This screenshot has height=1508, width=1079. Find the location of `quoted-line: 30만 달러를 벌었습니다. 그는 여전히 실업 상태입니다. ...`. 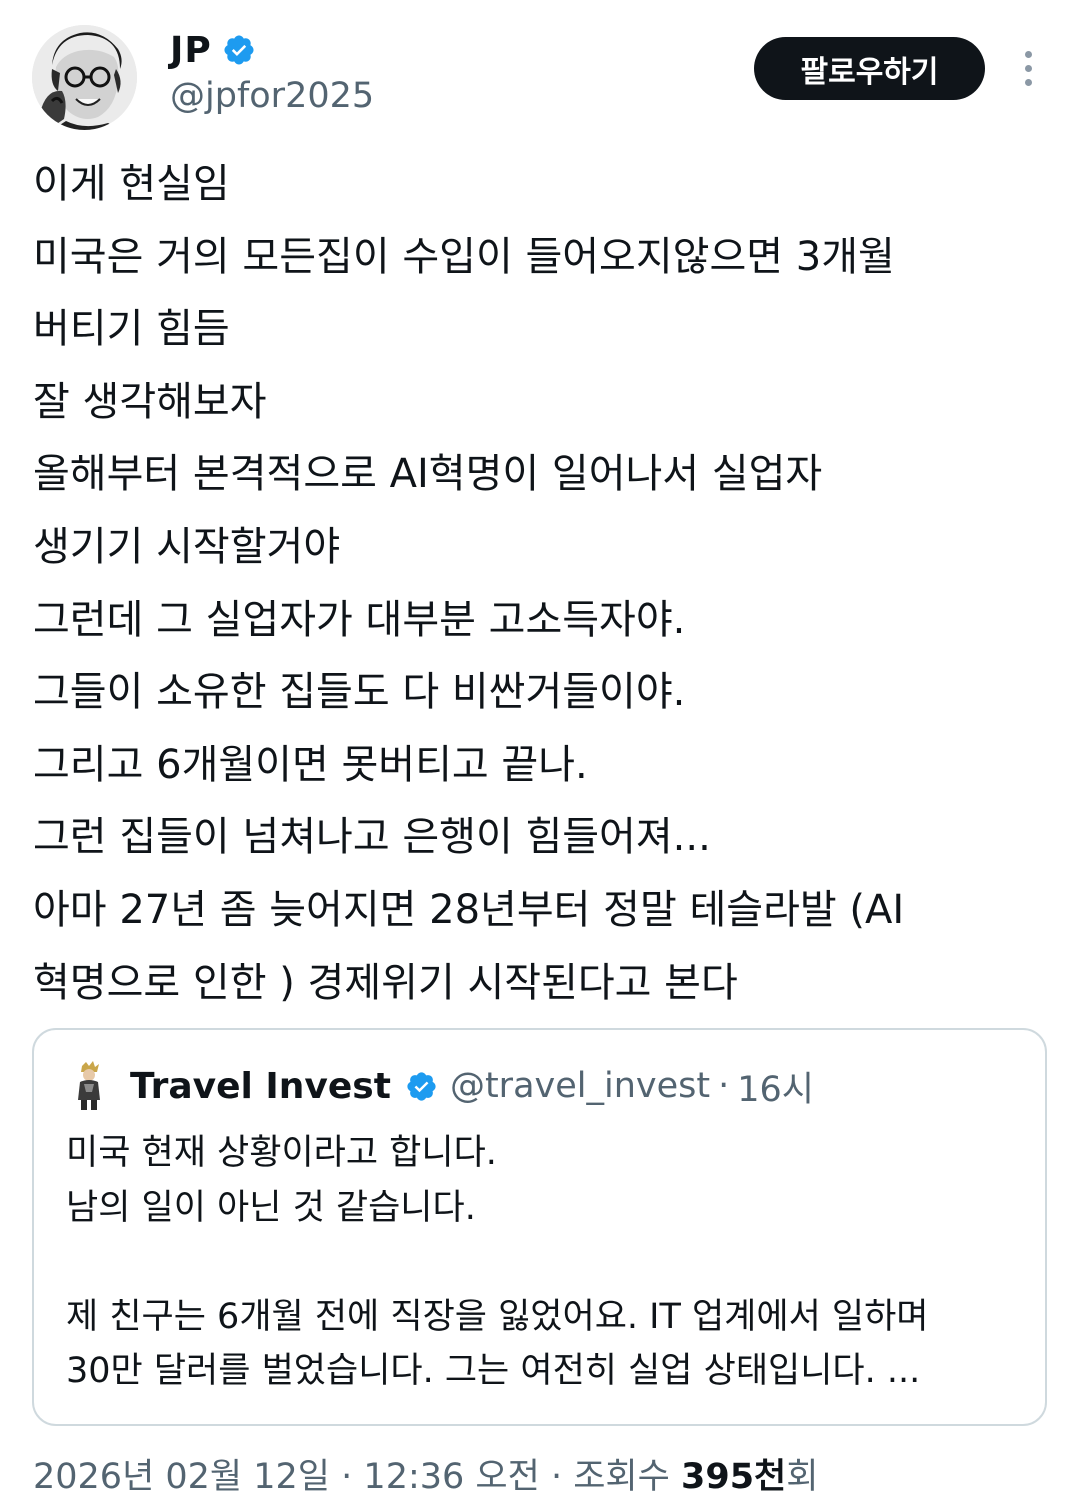

quoted-line: 30만 달러를 벌었습니다. 그는 여전히 실업 상태입니다. ... is located at coordinates (493, 1371).